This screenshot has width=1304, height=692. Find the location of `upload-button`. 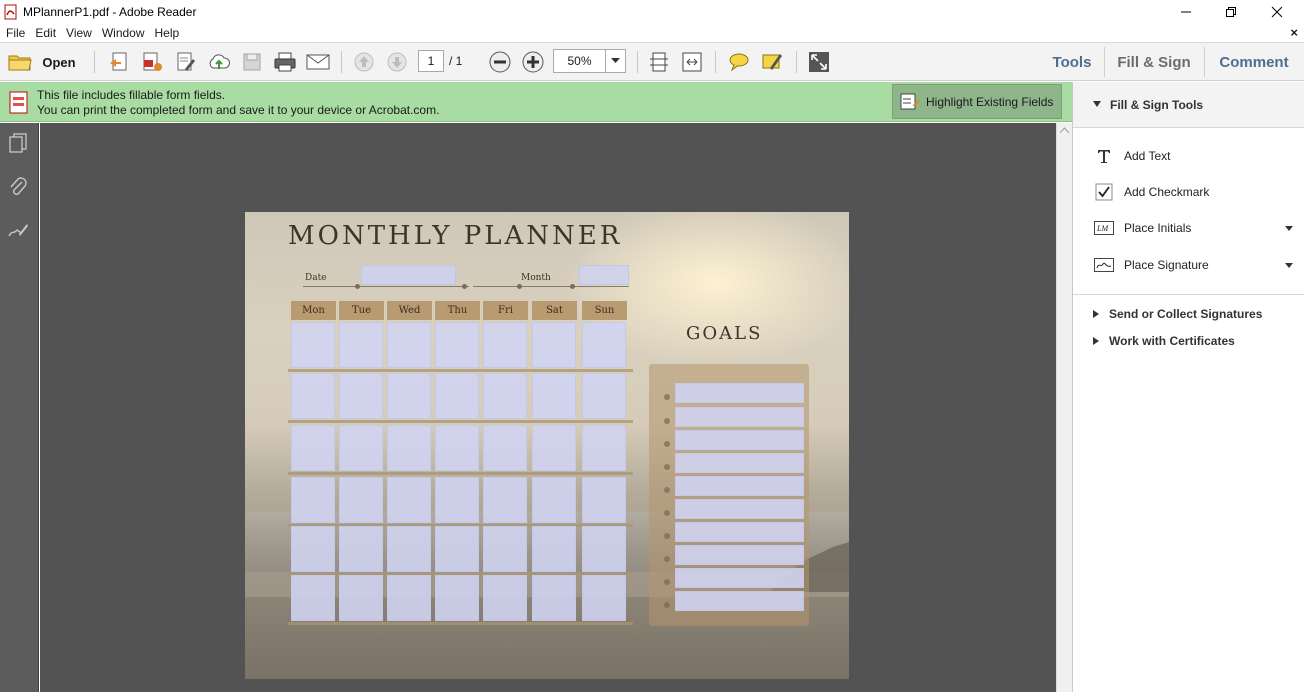

upload-button is located at coordinates (219, 62).